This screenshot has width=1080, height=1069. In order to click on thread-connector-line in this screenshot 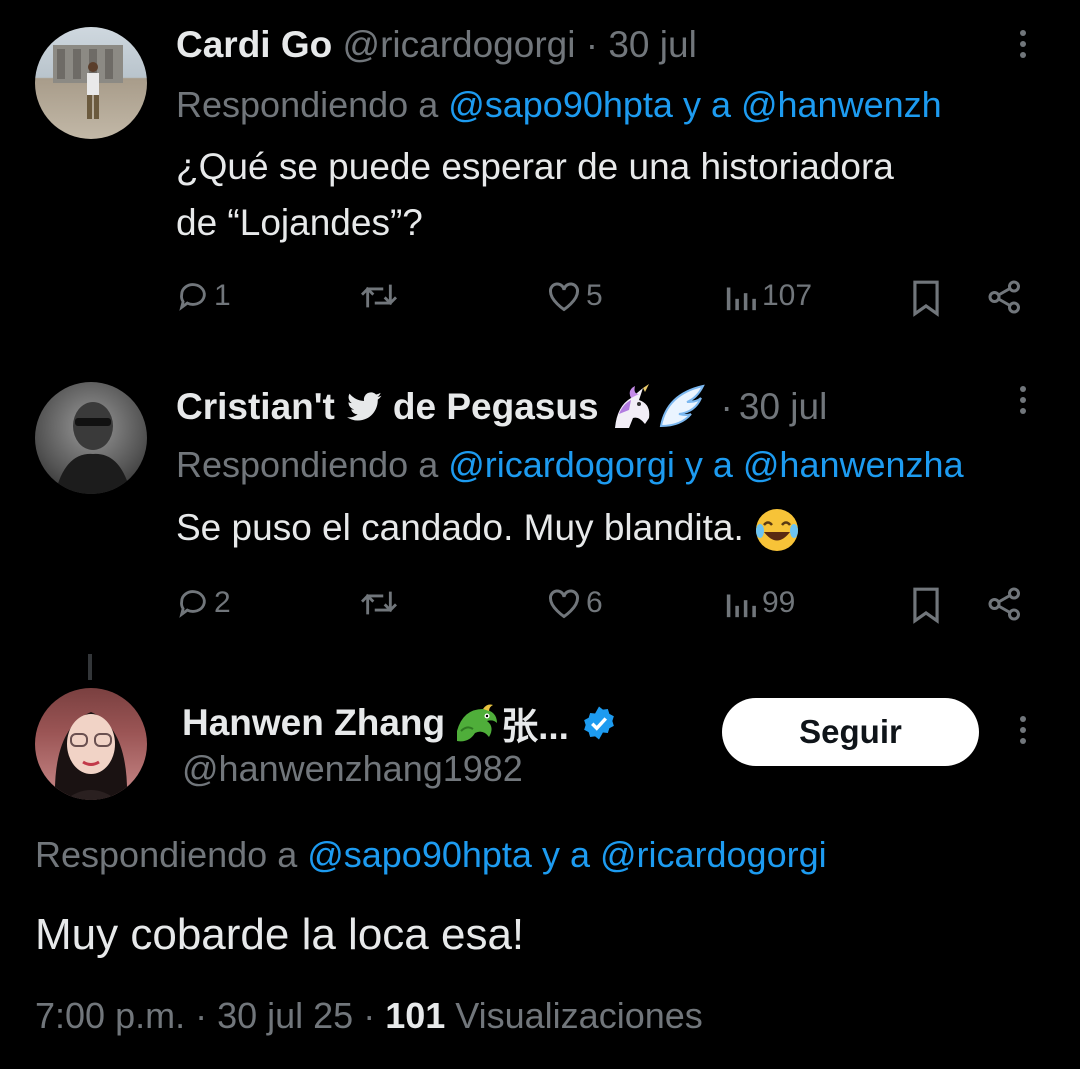, I will do `click(90, 667)`.